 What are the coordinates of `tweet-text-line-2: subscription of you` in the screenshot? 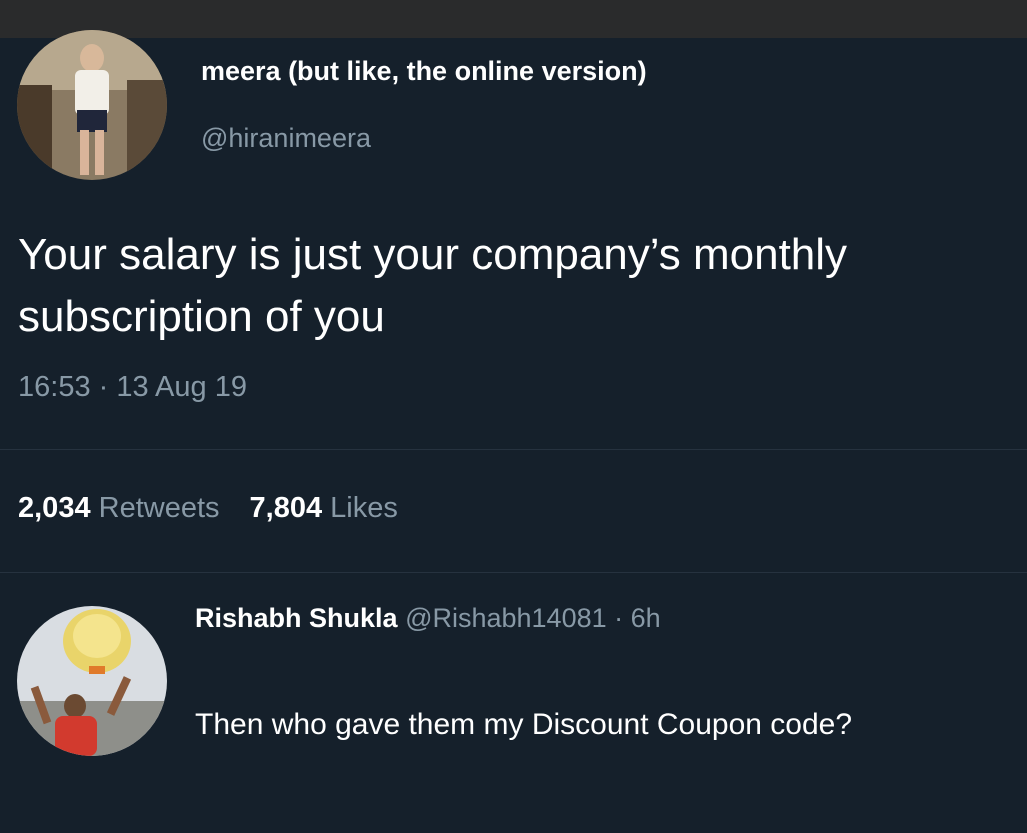 It's located at (201, 316).